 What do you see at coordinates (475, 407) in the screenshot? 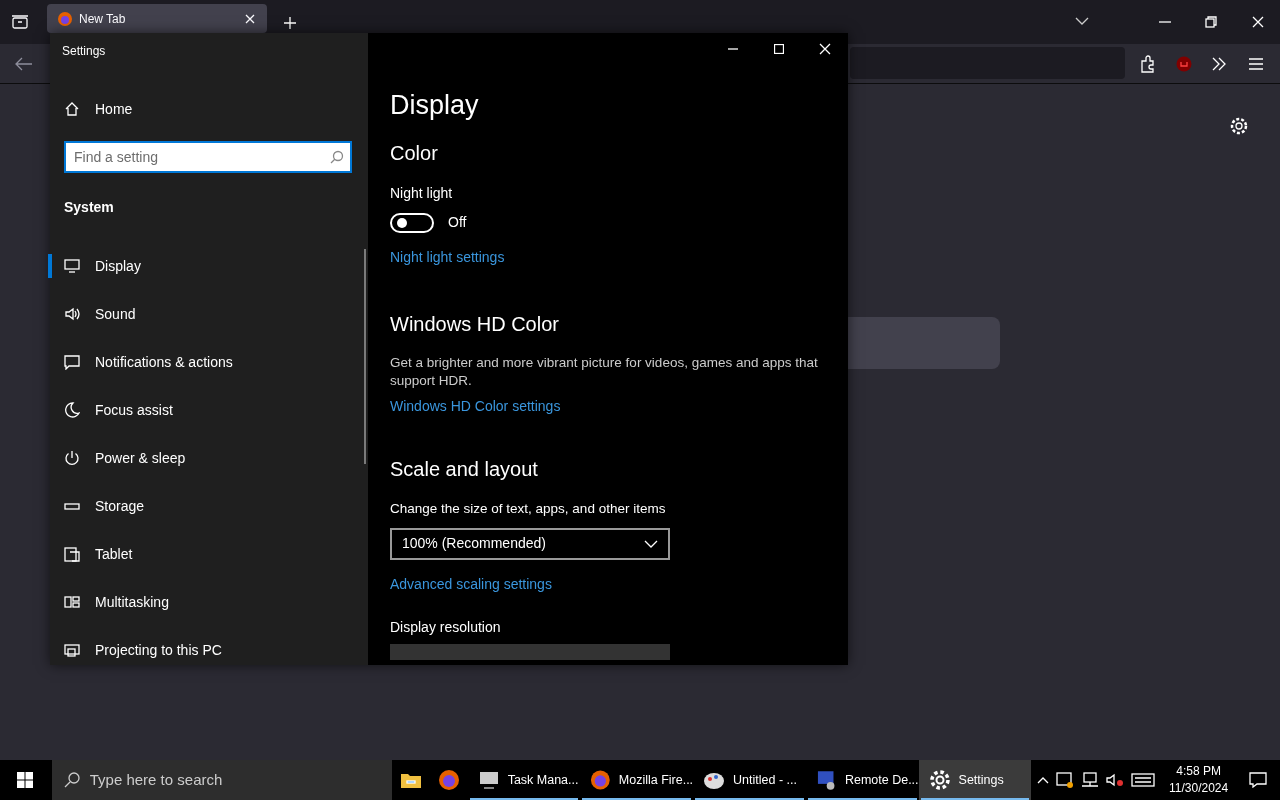
I see `settings-link: Windows HD Color settings` at bounding box center [475, 407].